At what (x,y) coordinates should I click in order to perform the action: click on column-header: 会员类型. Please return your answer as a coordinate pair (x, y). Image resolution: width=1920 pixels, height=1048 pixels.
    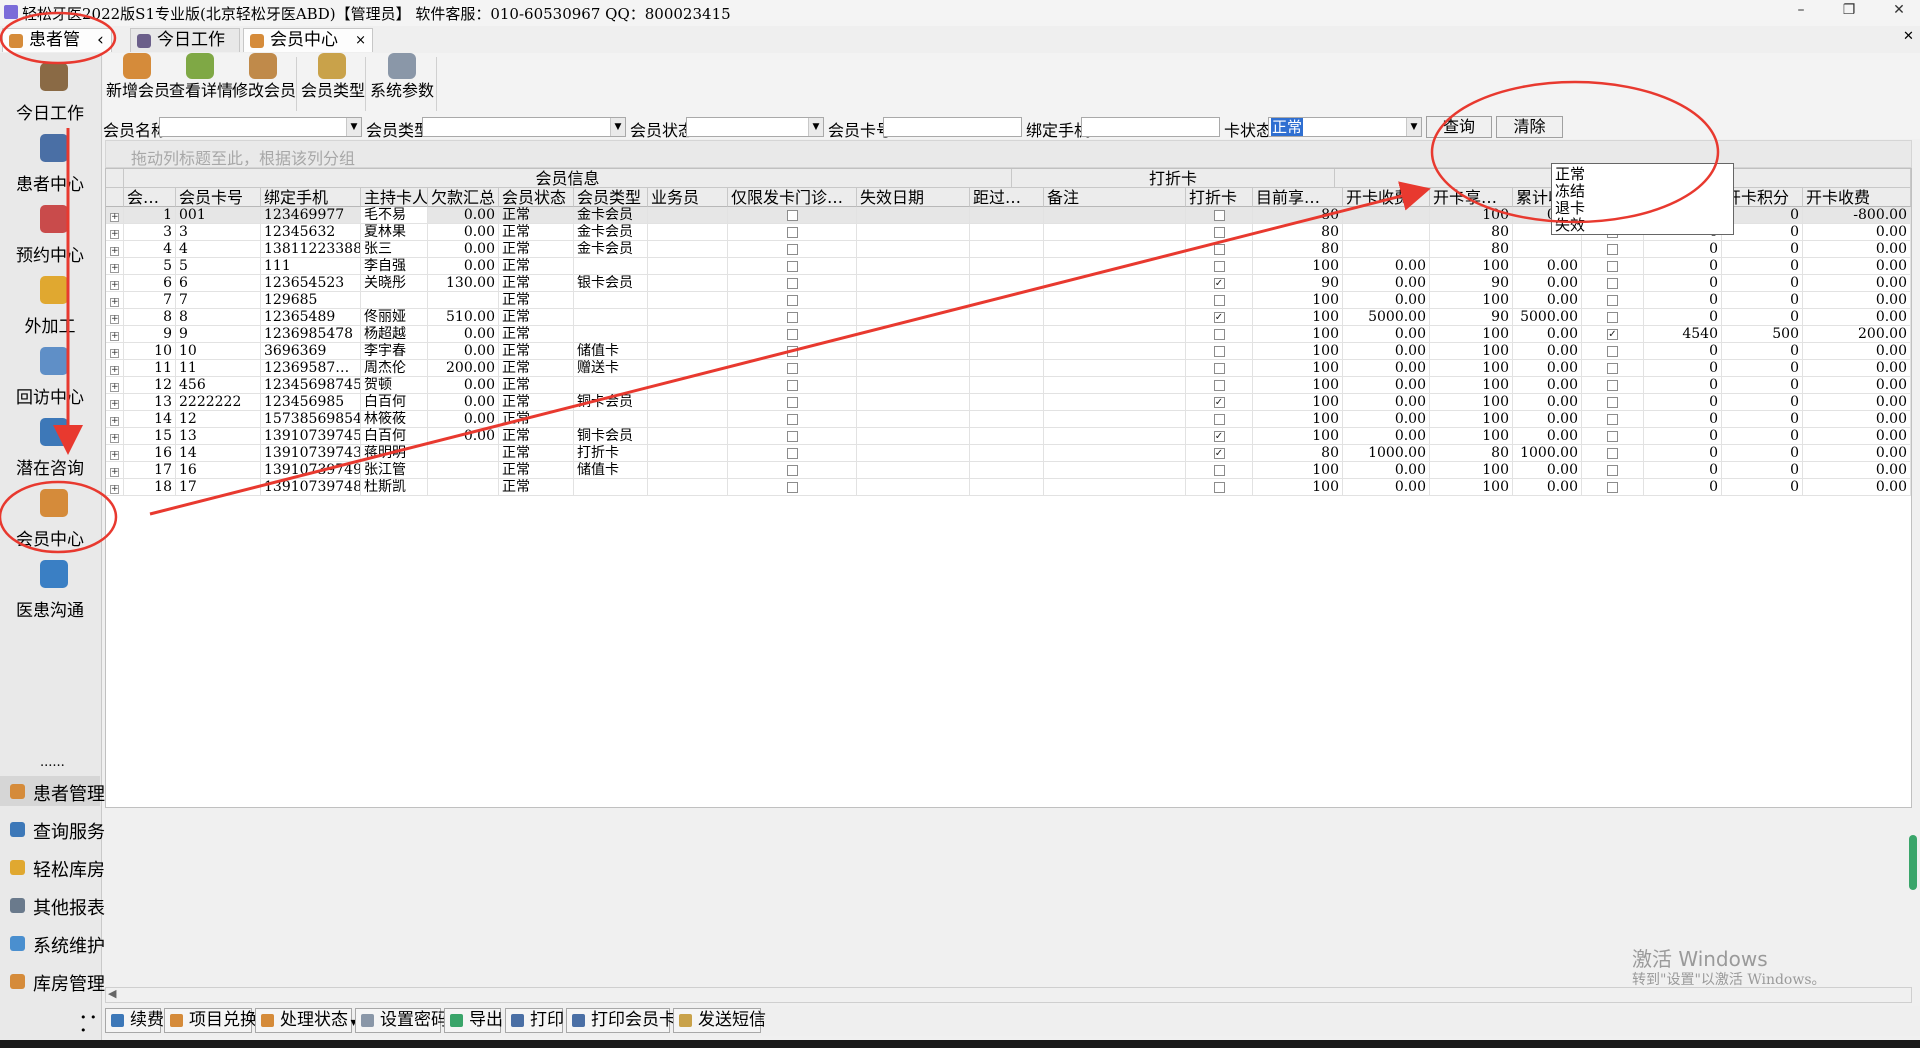
    Looking at the image, I should click on (611, 197).